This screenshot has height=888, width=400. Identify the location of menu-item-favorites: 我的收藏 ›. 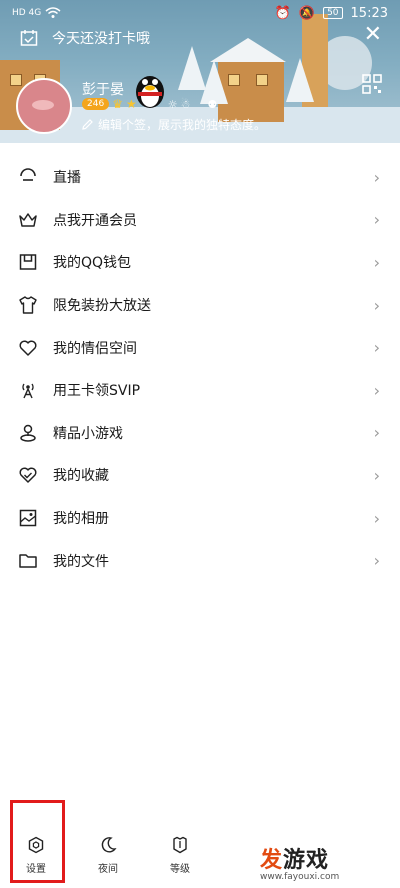
(200, 475).